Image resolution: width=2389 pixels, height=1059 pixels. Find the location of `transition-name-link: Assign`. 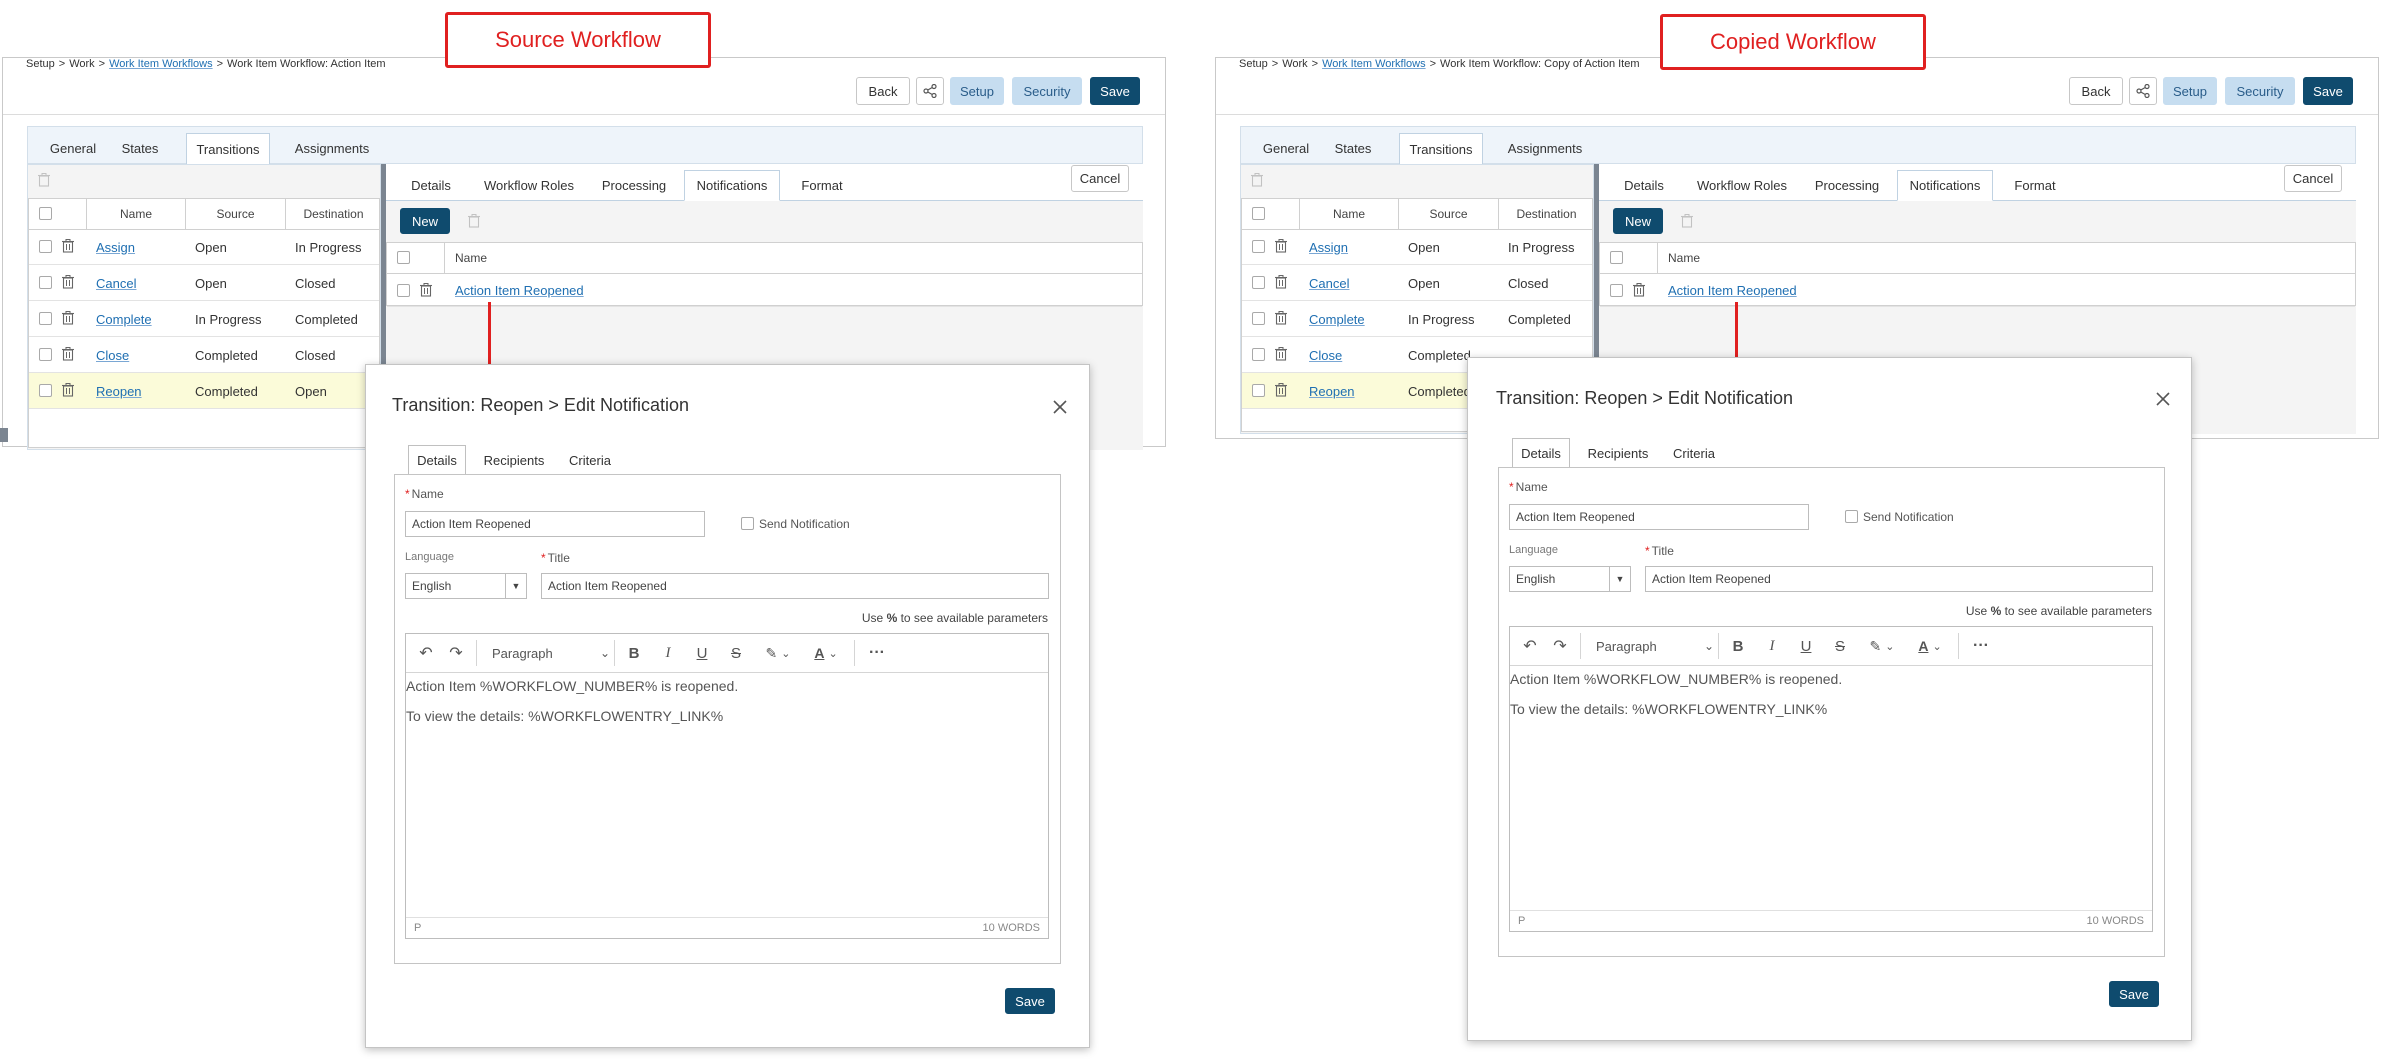

transition-name-link: Assign is located at coordinates (1328, 247).